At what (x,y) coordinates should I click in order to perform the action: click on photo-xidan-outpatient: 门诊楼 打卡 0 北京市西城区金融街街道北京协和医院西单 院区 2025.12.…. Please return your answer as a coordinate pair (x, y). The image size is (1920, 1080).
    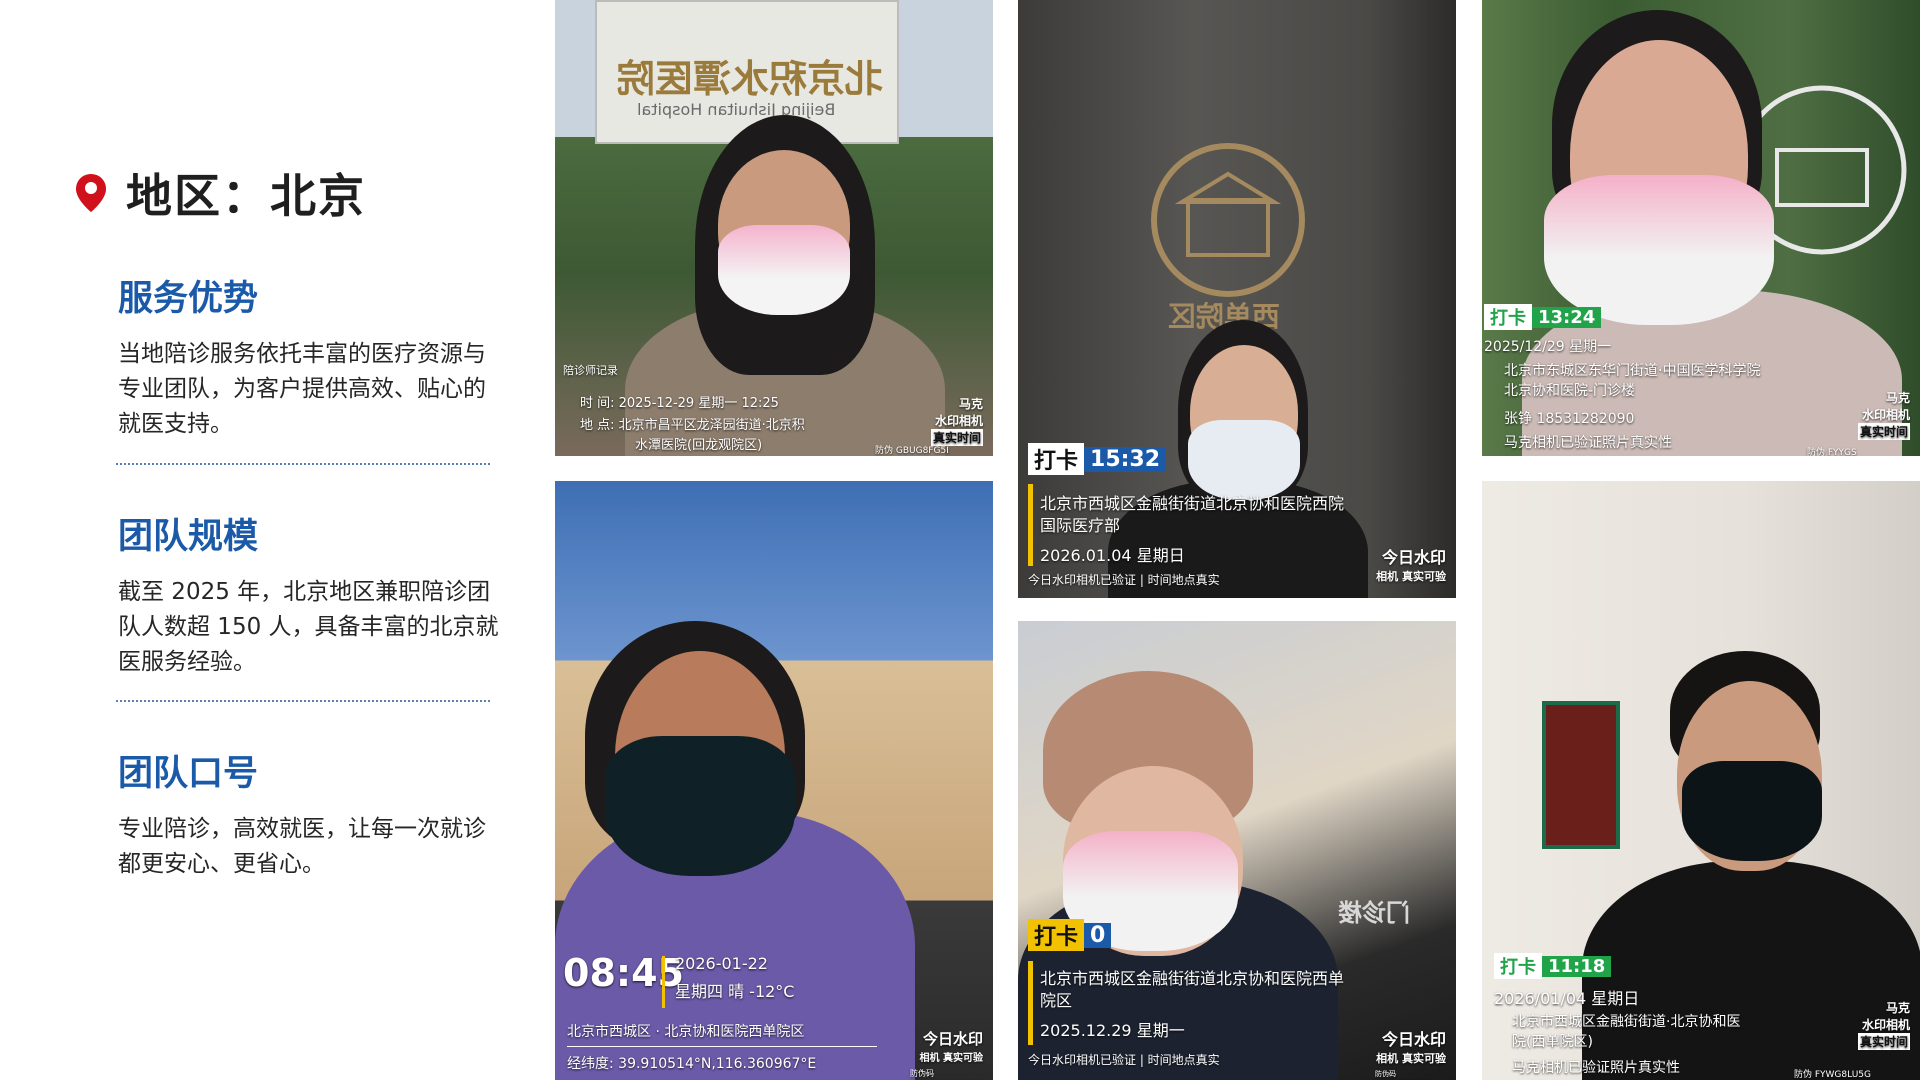
    Looking at the image, I should click on (1237, 850).